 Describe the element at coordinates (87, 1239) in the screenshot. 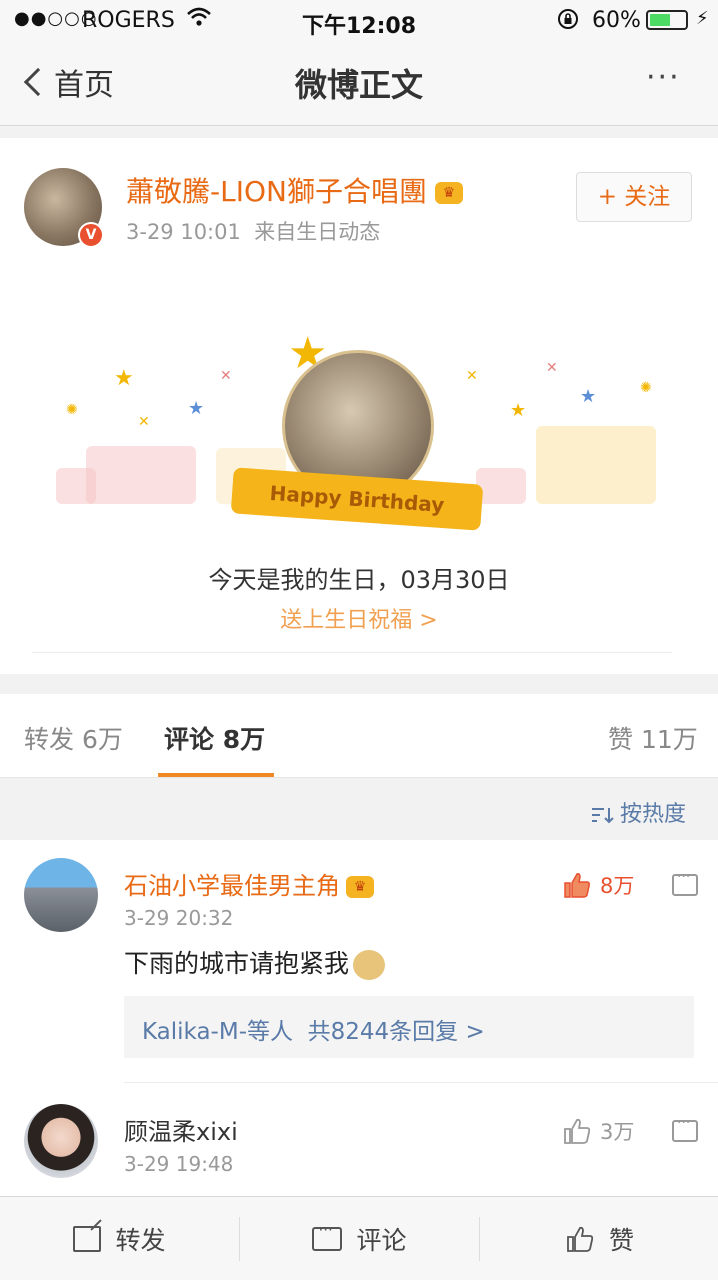

I see `share-icon` at that location.